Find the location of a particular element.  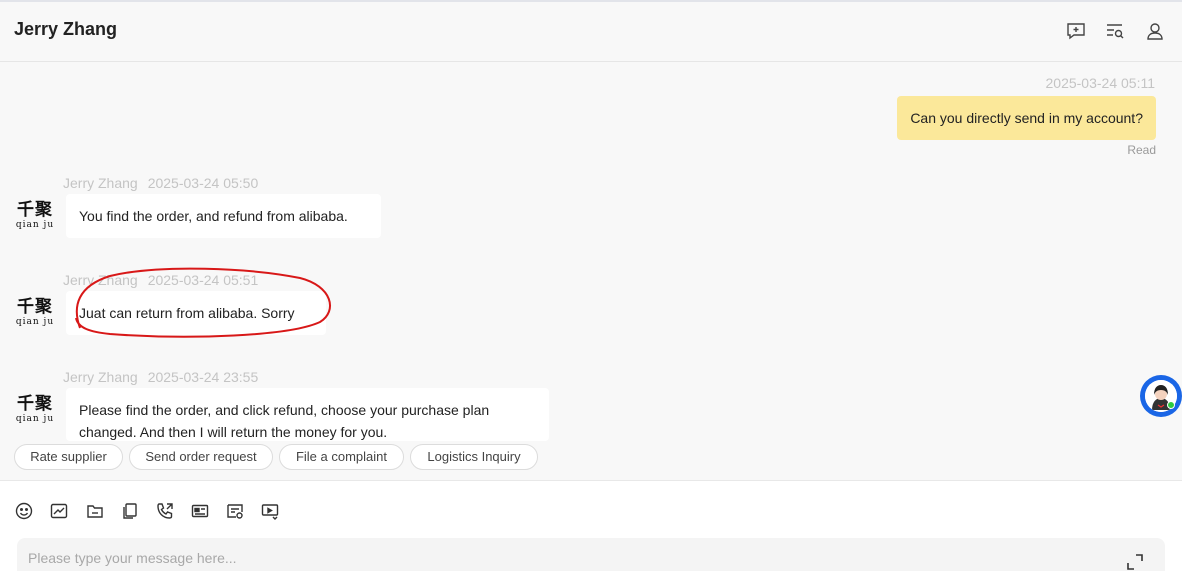

order-icon is located at coordinates (235, 511).